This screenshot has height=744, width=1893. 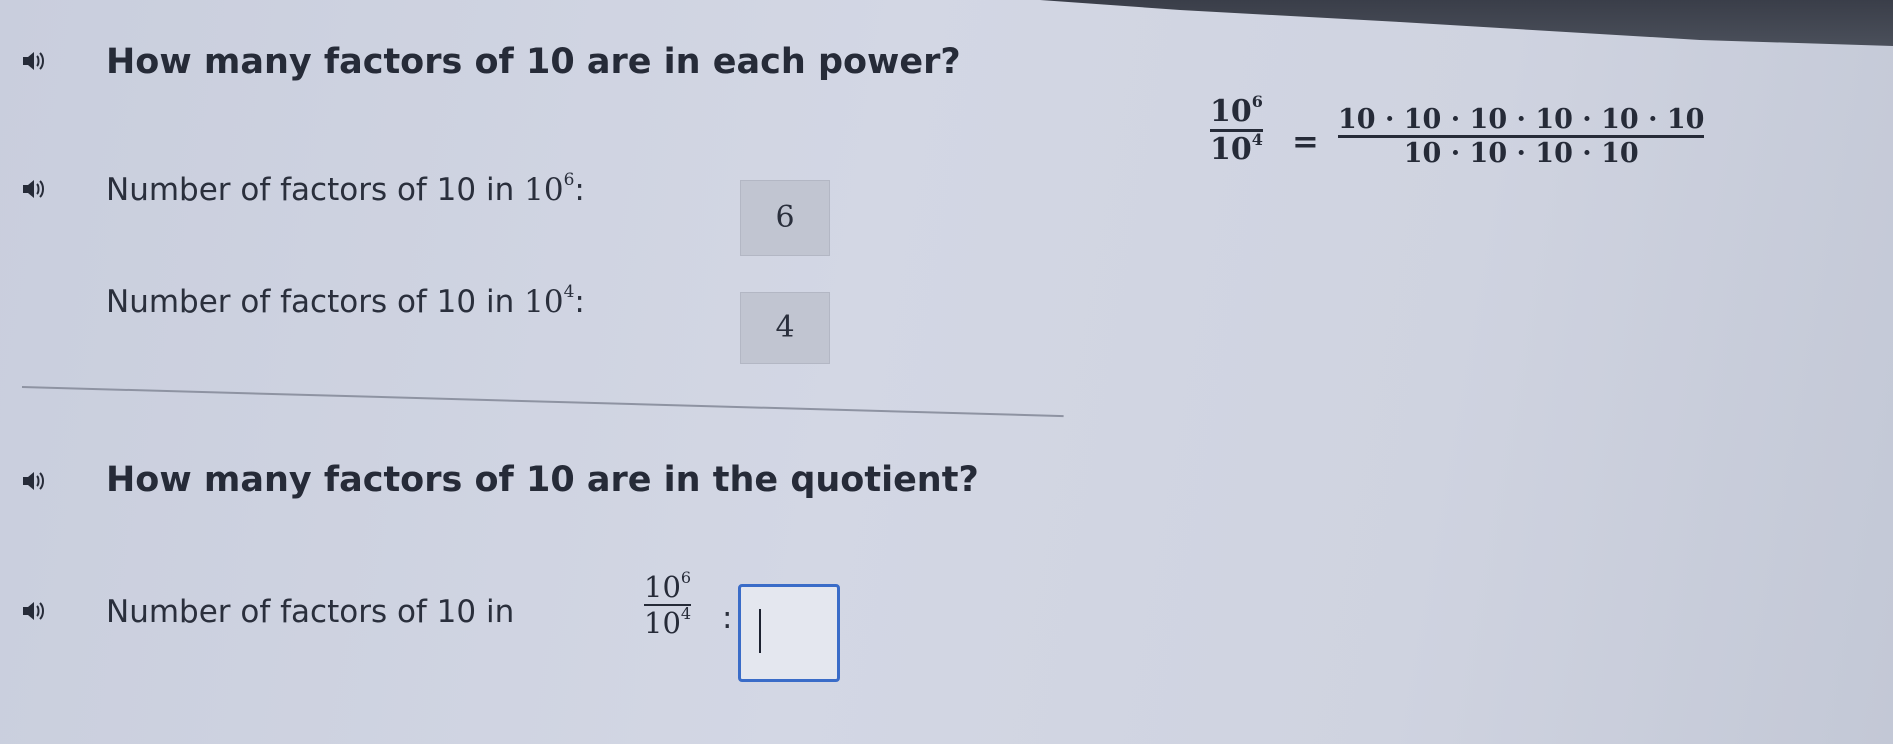 I want to click on row2-base: 10, so click(x=544, y=302).